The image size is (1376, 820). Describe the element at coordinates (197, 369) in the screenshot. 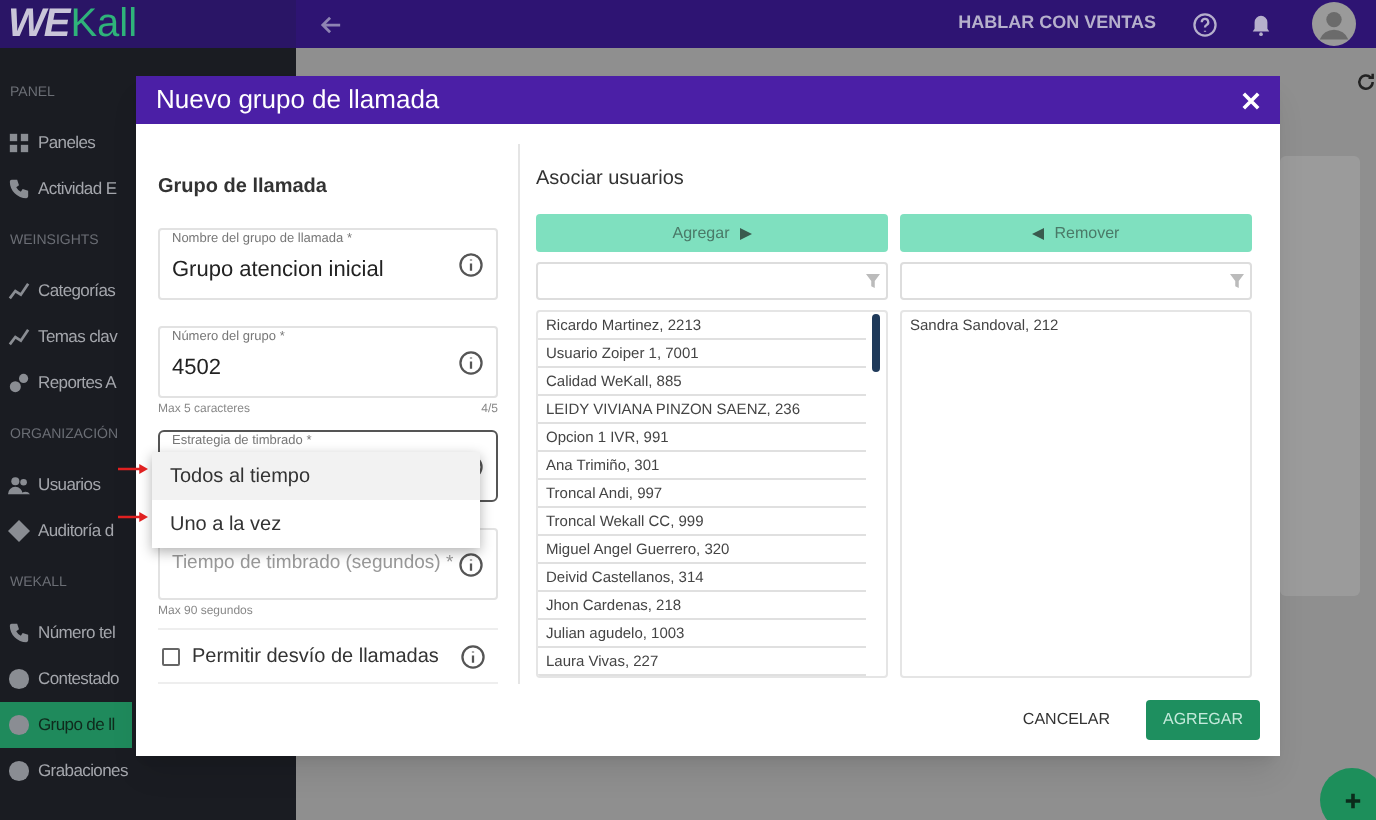

I see `field-value: 4502` at that location.